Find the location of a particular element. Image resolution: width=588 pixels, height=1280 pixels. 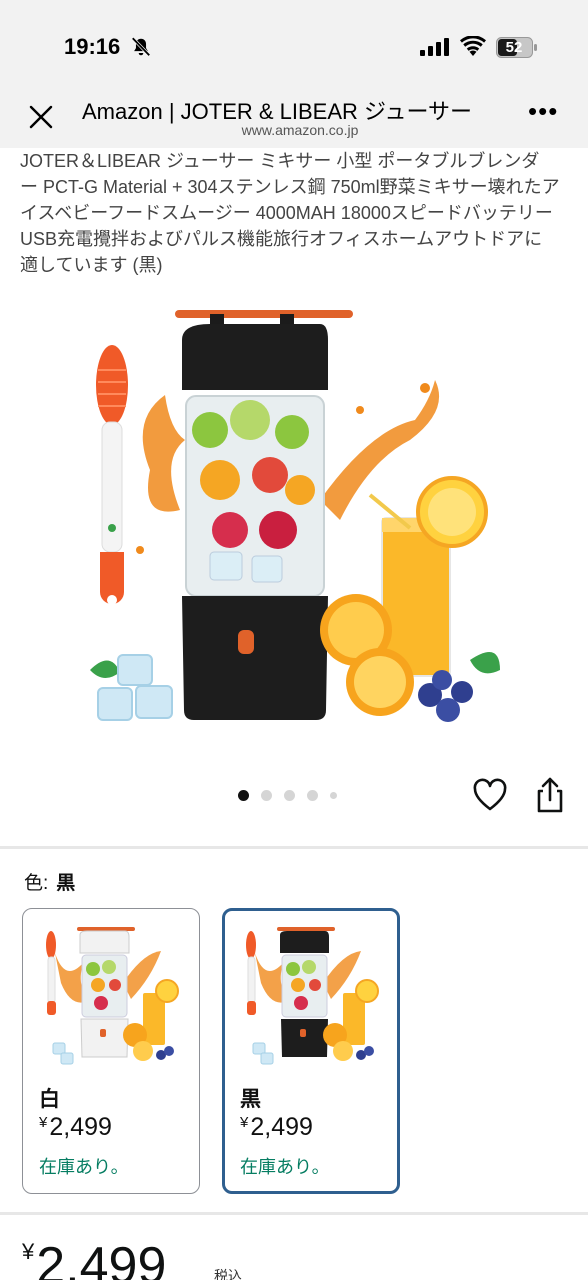

signal-icon is located at coordinates (434, 47).